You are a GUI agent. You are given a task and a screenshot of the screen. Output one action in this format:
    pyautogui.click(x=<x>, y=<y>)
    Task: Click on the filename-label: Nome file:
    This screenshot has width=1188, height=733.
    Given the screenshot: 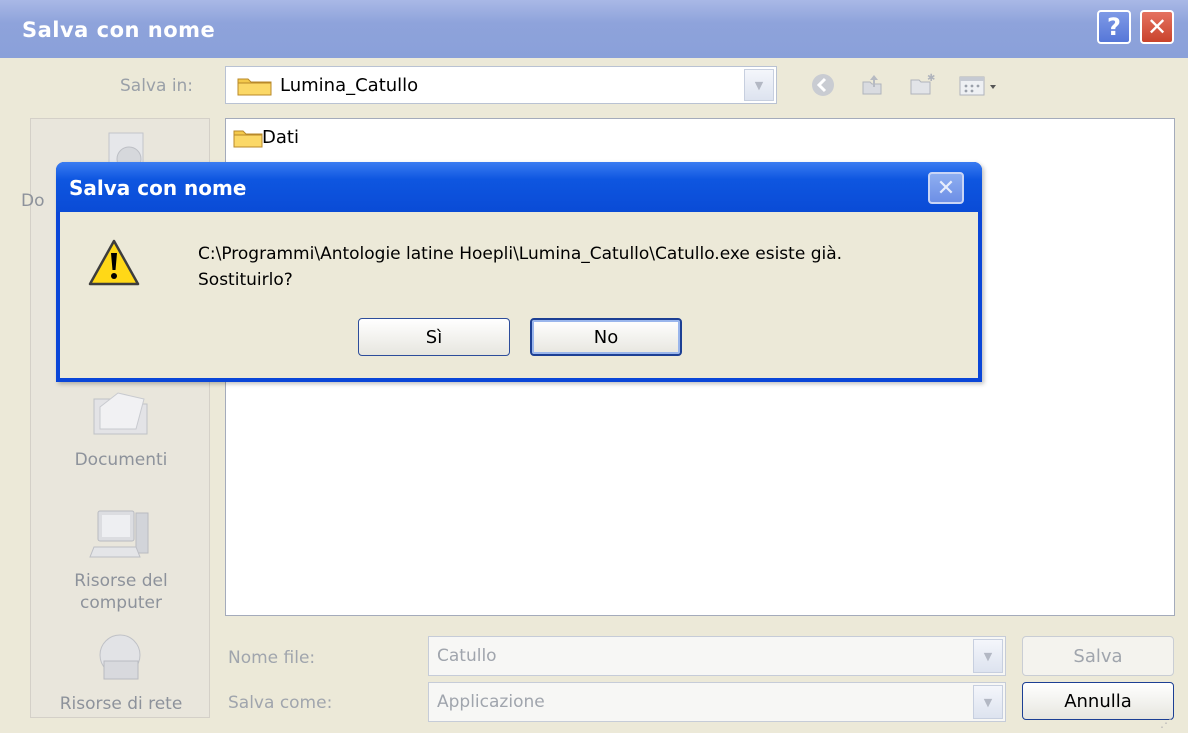 What is the action you would take?
    pyautogui.click(x=272, y=658)
    